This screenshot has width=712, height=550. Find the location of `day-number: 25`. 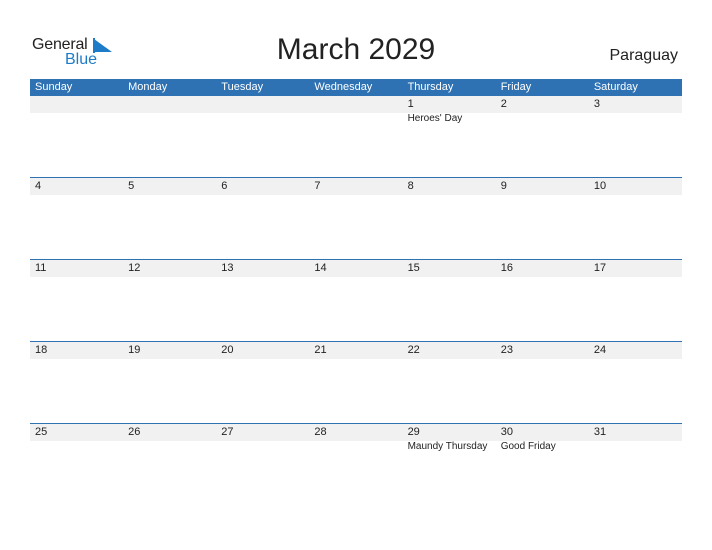

day-number: 25 is located at coordinates (41, 432).